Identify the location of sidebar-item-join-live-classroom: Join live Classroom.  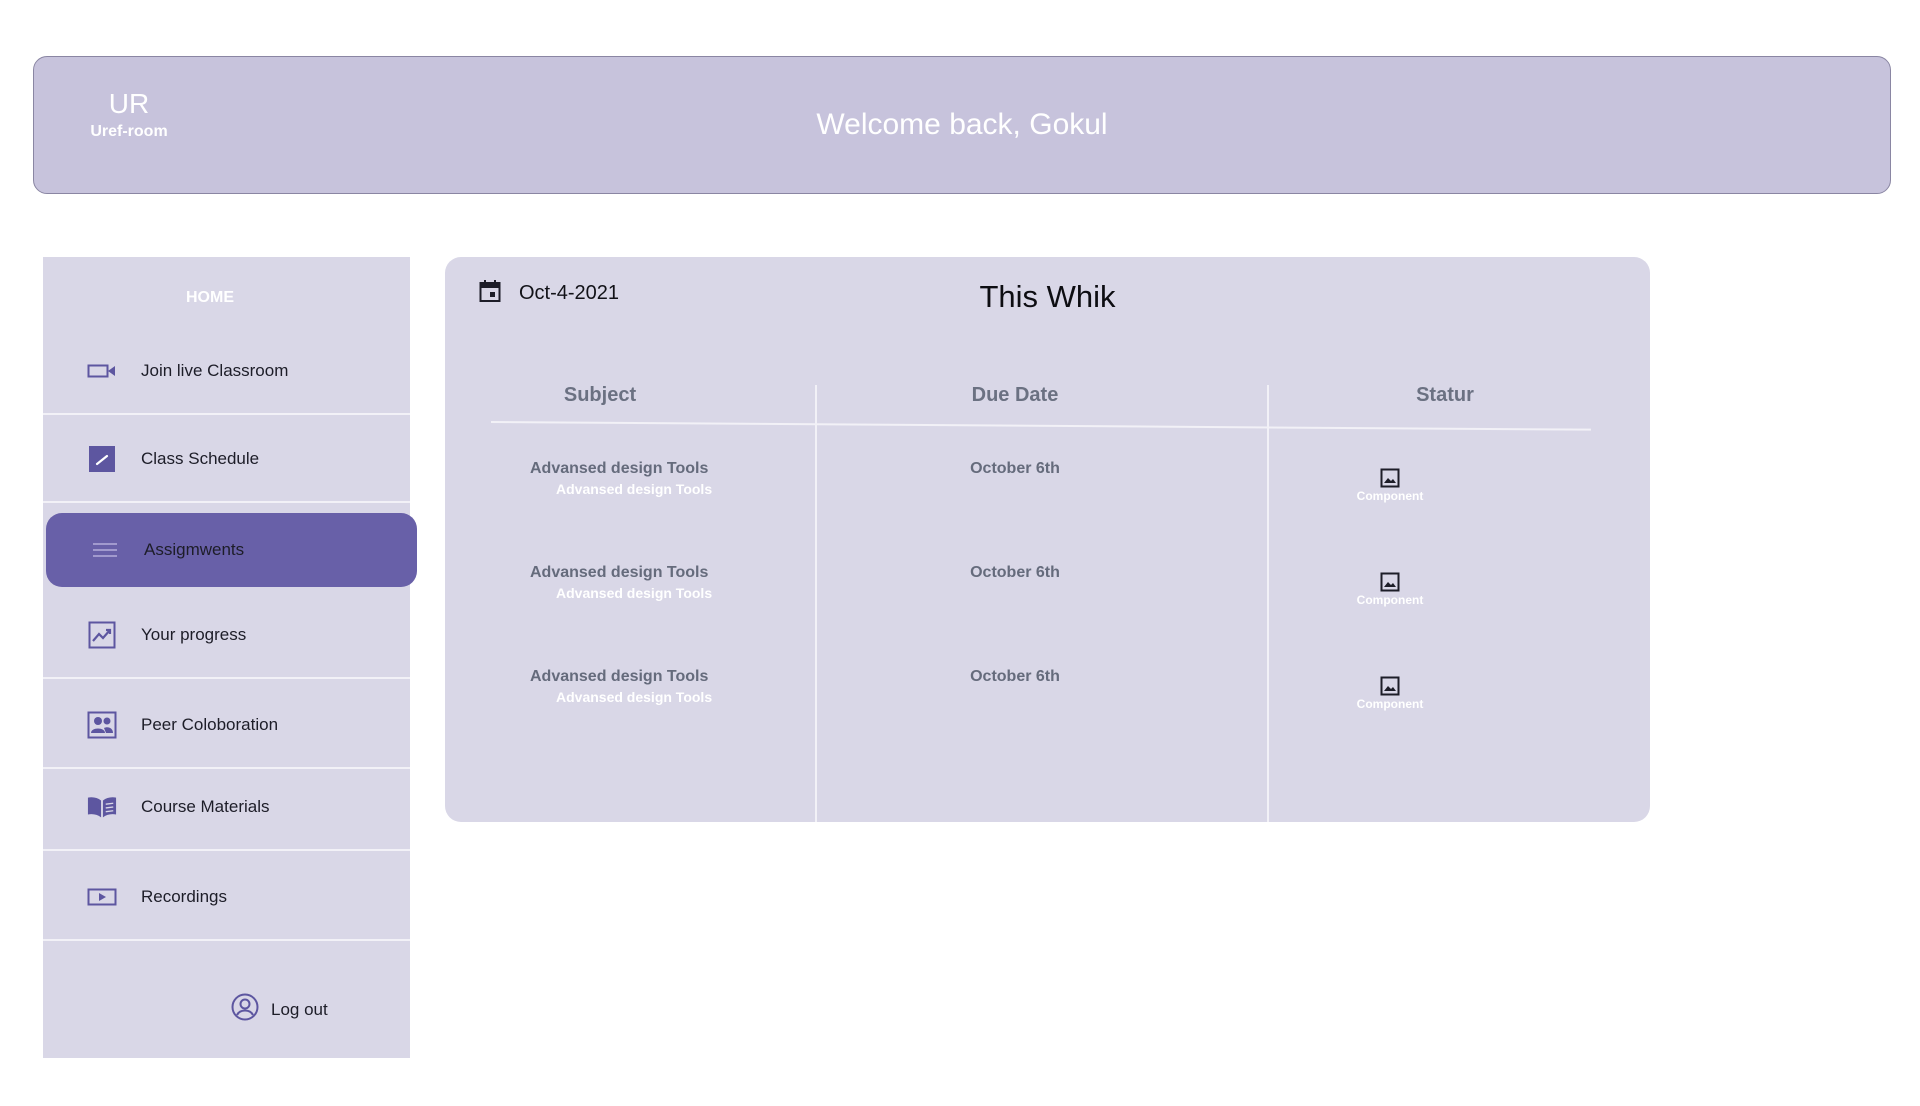
(226, 372).